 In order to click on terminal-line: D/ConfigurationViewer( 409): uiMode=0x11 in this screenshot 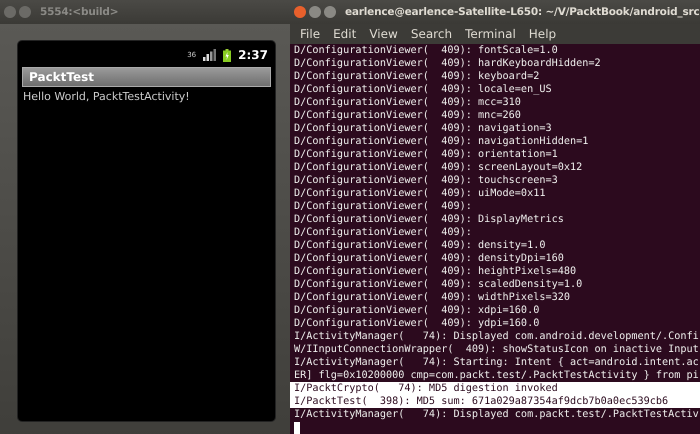, I will do `click(420, 193)`.